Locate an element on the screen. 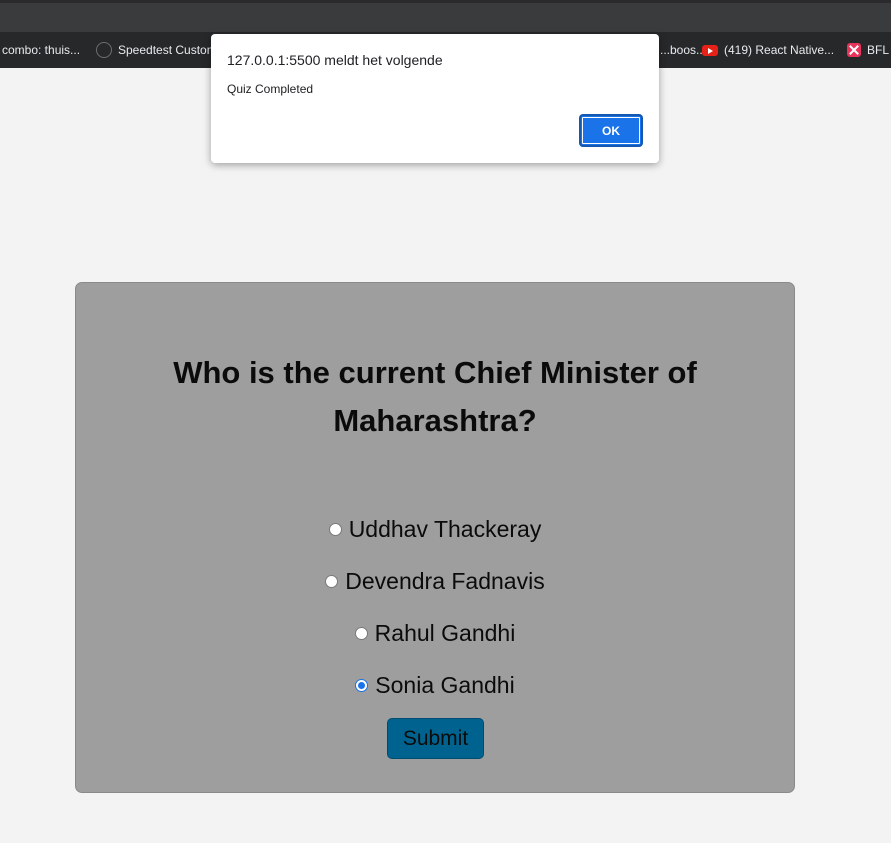 This screenshot has height=843, width=891. ok-button: OK is located at coordinates (611, 130).